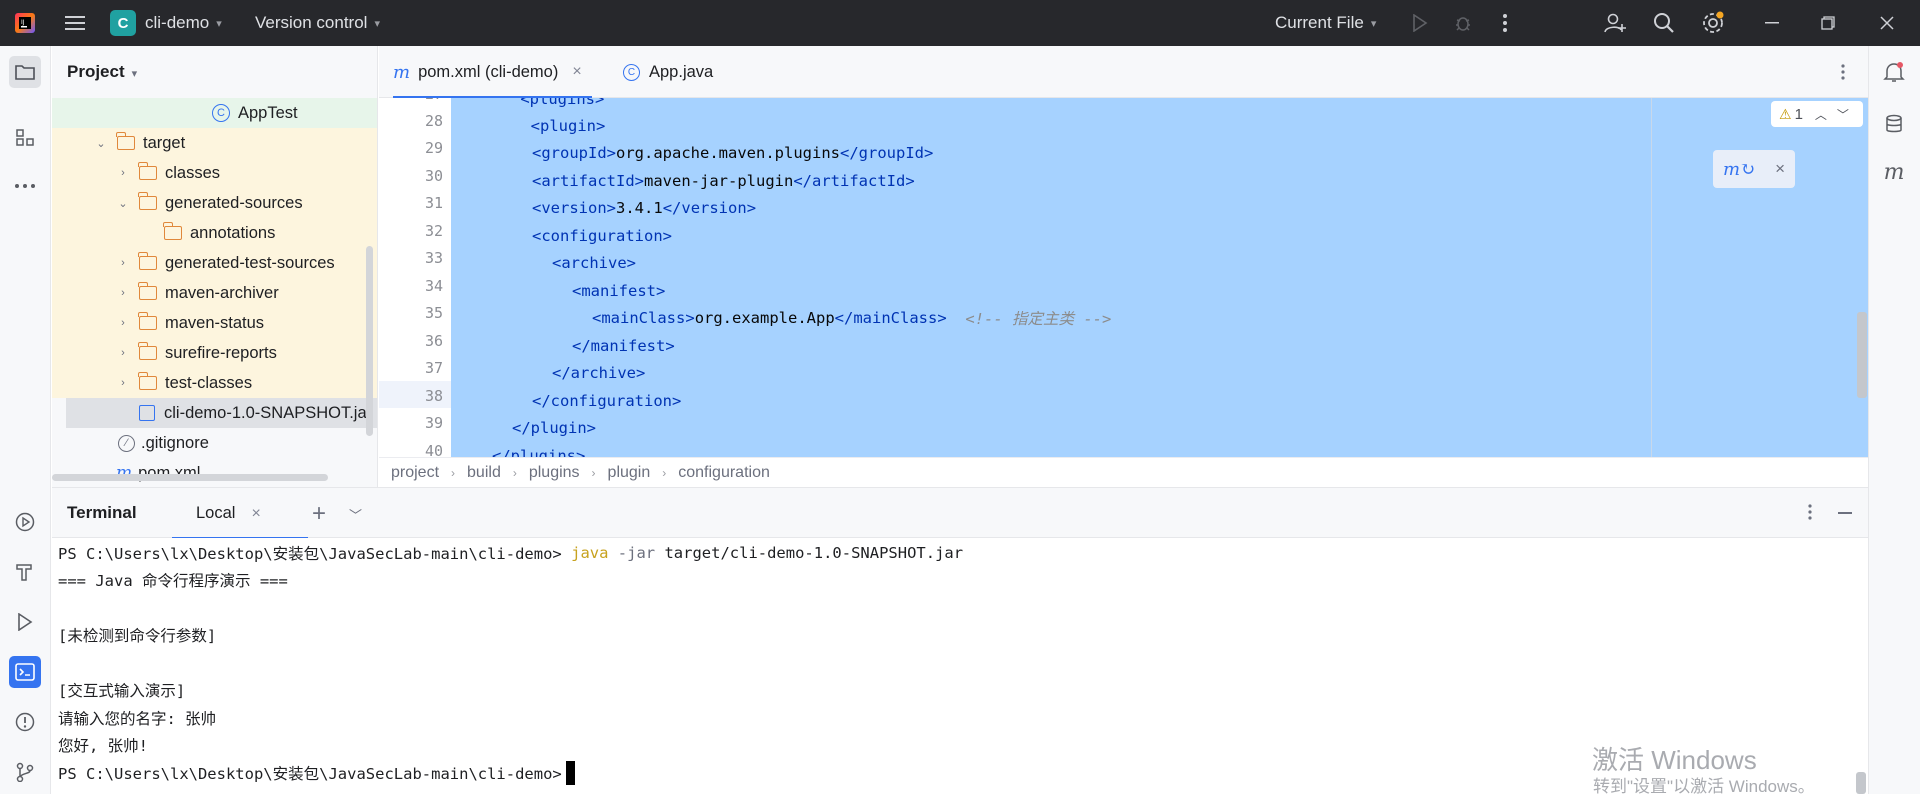 The height and width of the screenshot is (797, 1920). What do you see at coordinates (75, 23) in the screenshot?
I see `main-menu-icon` at bounding box center [75, 23].